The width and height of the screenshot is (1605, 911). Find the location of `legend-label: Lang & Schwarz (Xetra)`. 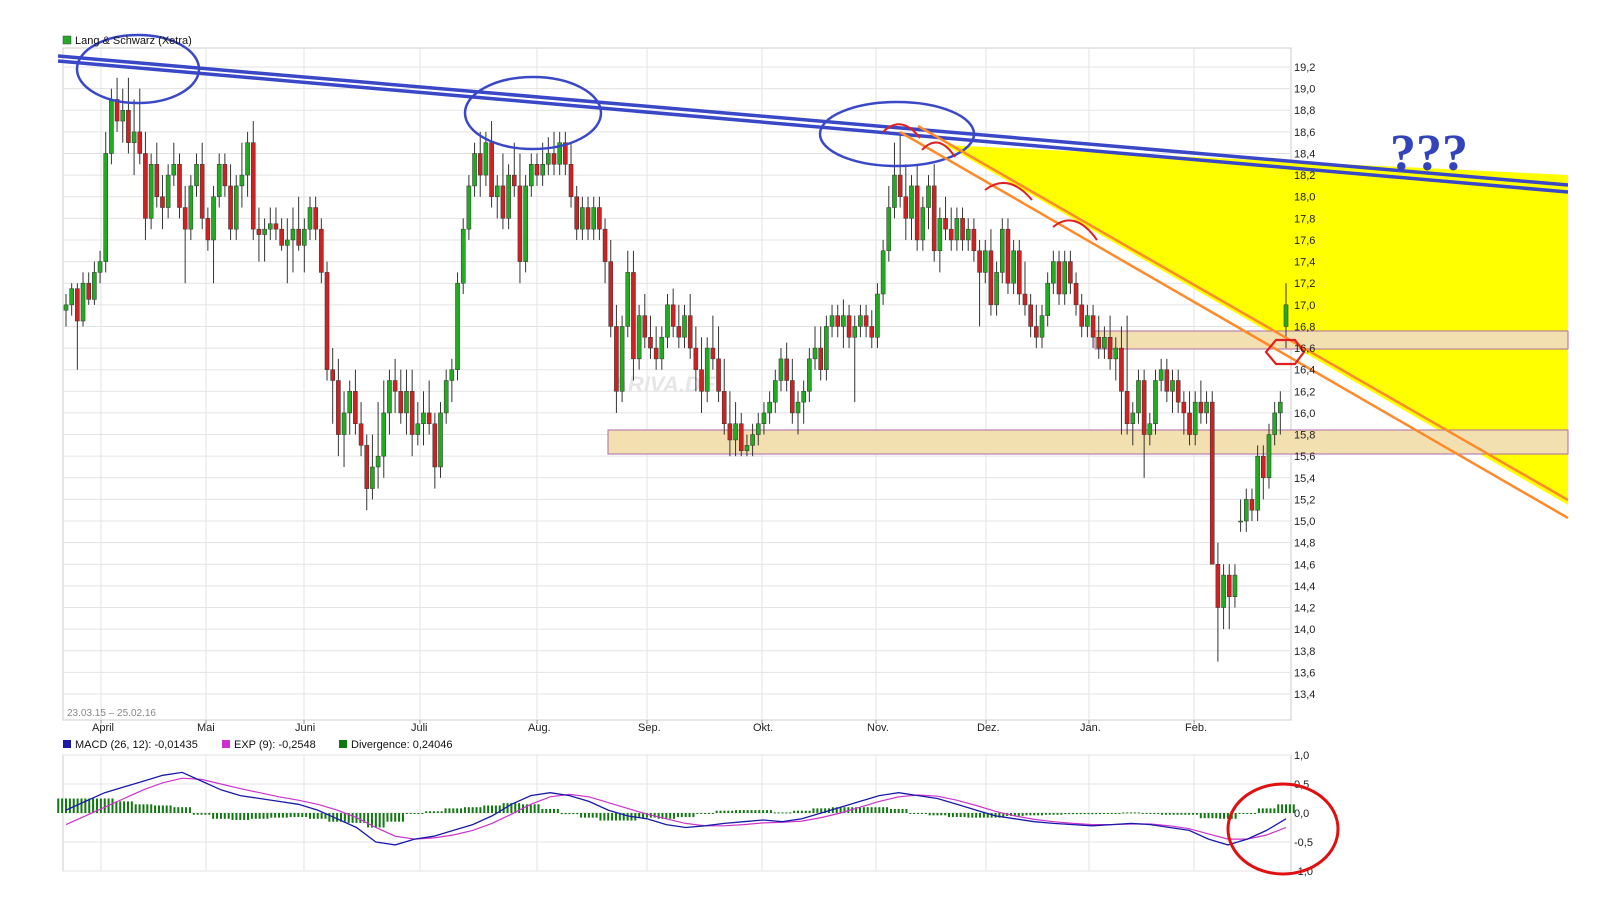

legend-label: Lang & Schwarz (Xetra) is located at coordinates (133, 41).